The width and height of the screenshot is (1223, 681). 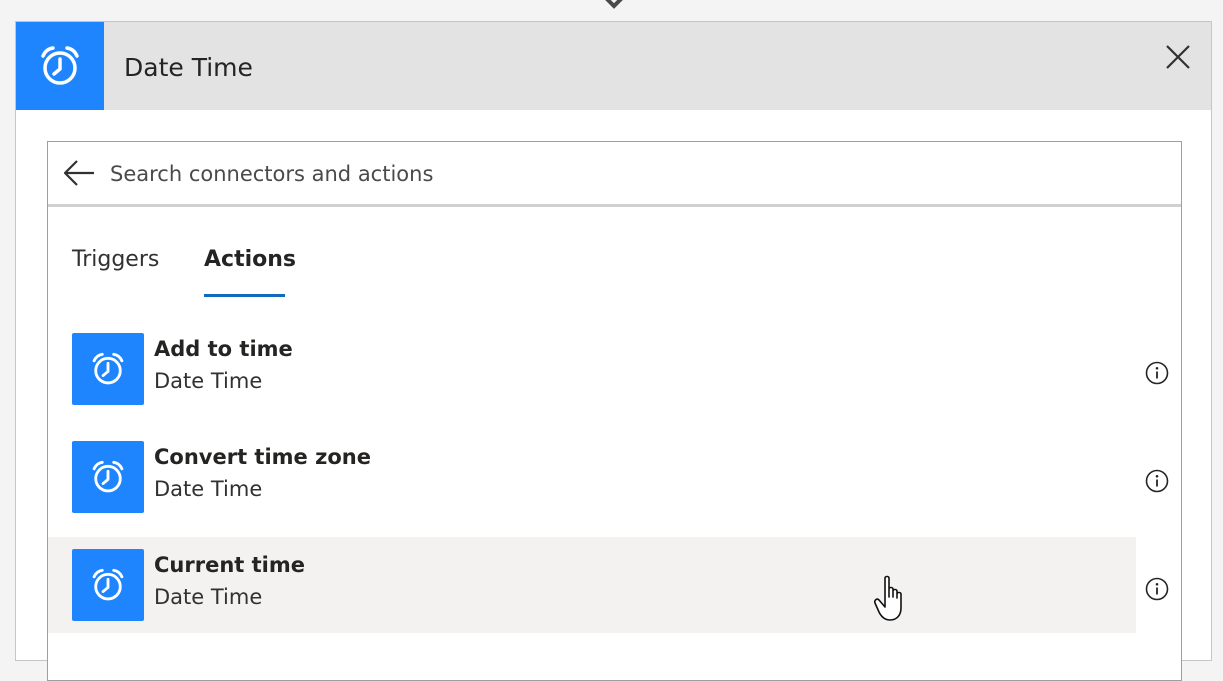 What do you see at coordinates (250, 271) in the screenshot?
I see `tab-actions: Actions` at bounding box center [250, 271].